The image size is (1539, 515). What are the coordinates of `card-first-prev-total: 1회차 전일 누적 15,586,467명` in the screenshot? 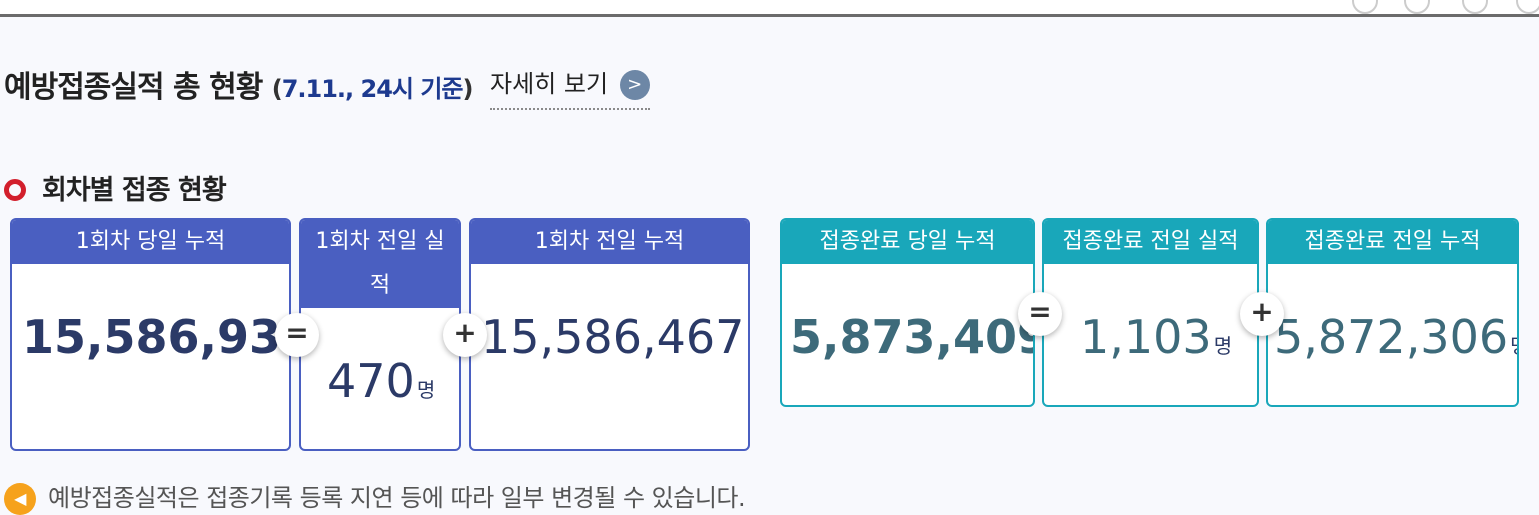 It's located at (609, 334).